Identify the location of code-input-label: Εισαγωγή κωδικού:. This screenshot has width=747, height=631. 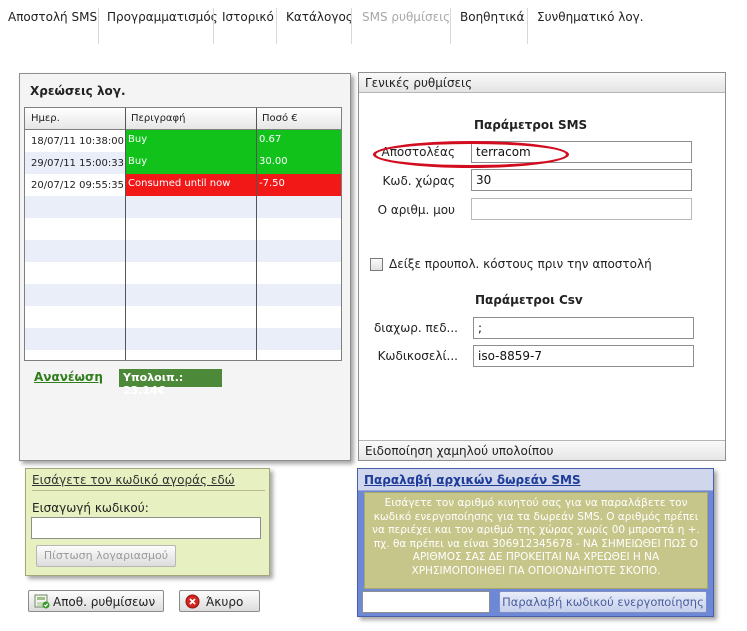
(90, 508).